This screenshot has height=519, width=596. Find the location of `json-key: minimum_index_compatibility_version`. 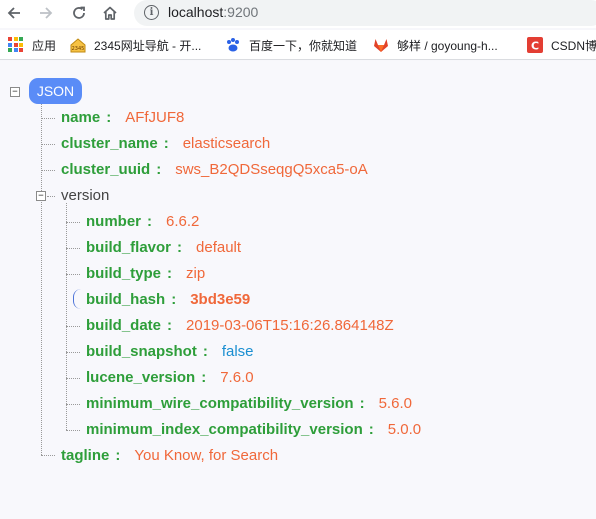

json-key: minimum_index_compatibility_version is located at coordinates (224, 429).